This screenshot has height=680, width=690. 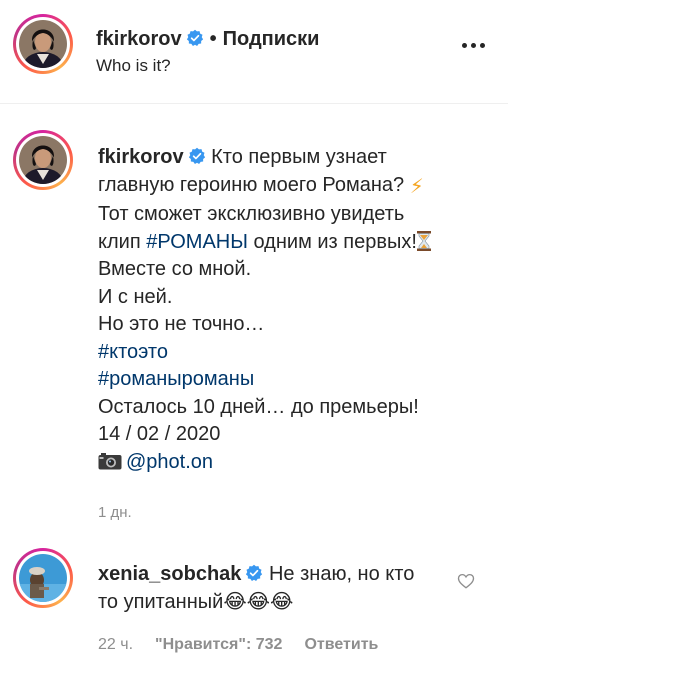 What do you see at coordinates (176, 379) in the screenshot?
I see `hashtag-romanyromany: #романыроманы` at bounding box center [176, 379].